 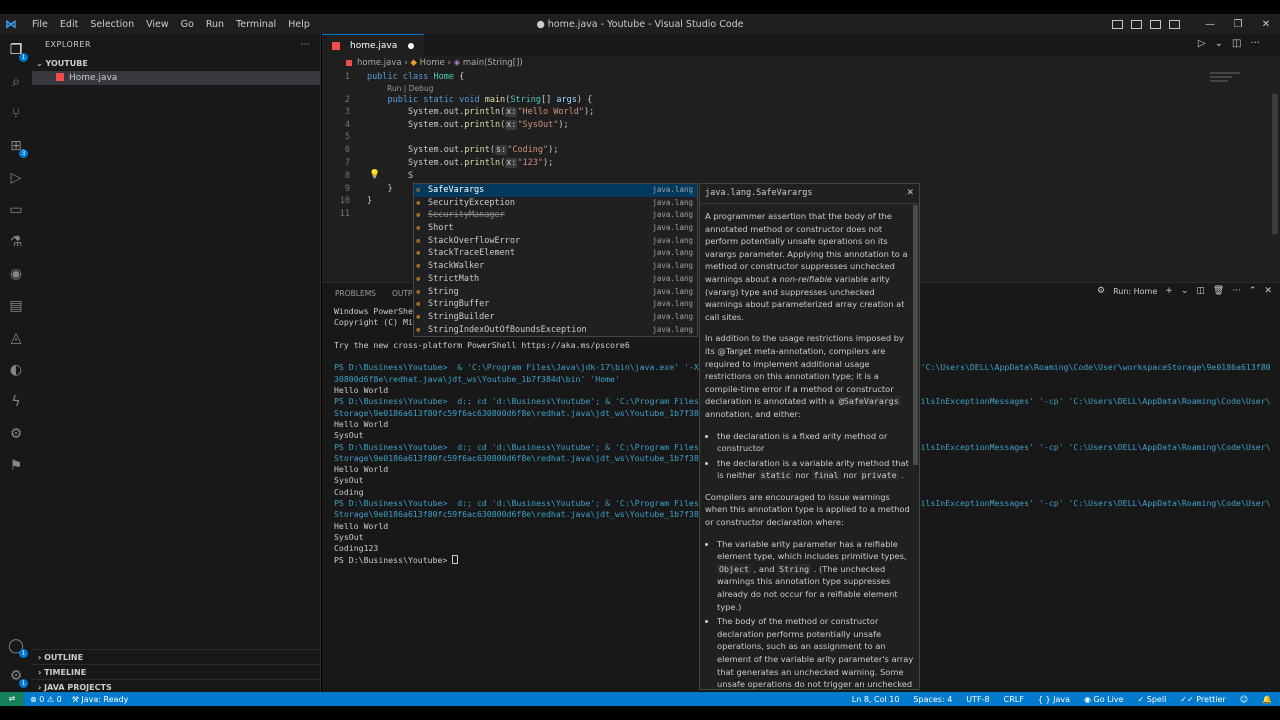 What do you see at coordinates (1200, 291) in the screenshot?
I see `split-terminal-icon: ◫` at bounding box center [1200, 291].